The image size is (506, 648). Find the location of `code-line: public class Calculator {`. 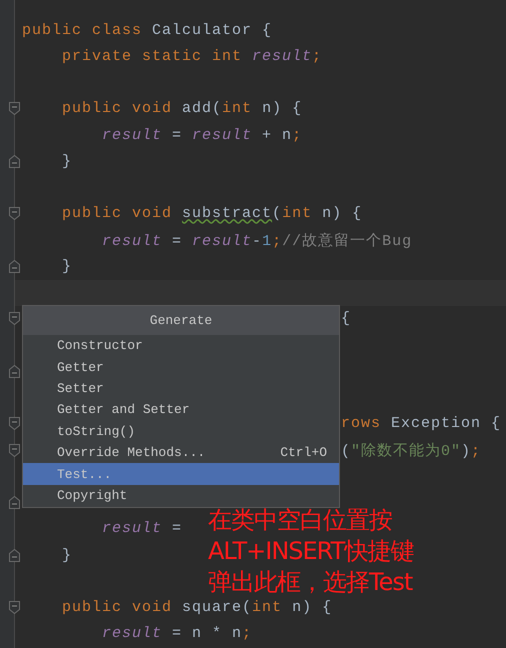

code-line: public class Calculator { is located at coordinates (147, 30).